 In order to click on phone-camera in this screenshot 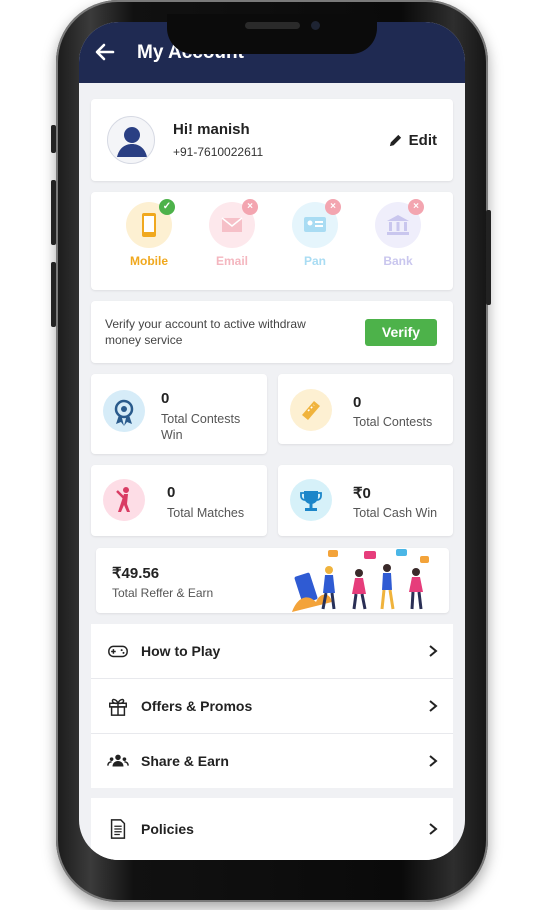, I will do `click(315, 25)`.